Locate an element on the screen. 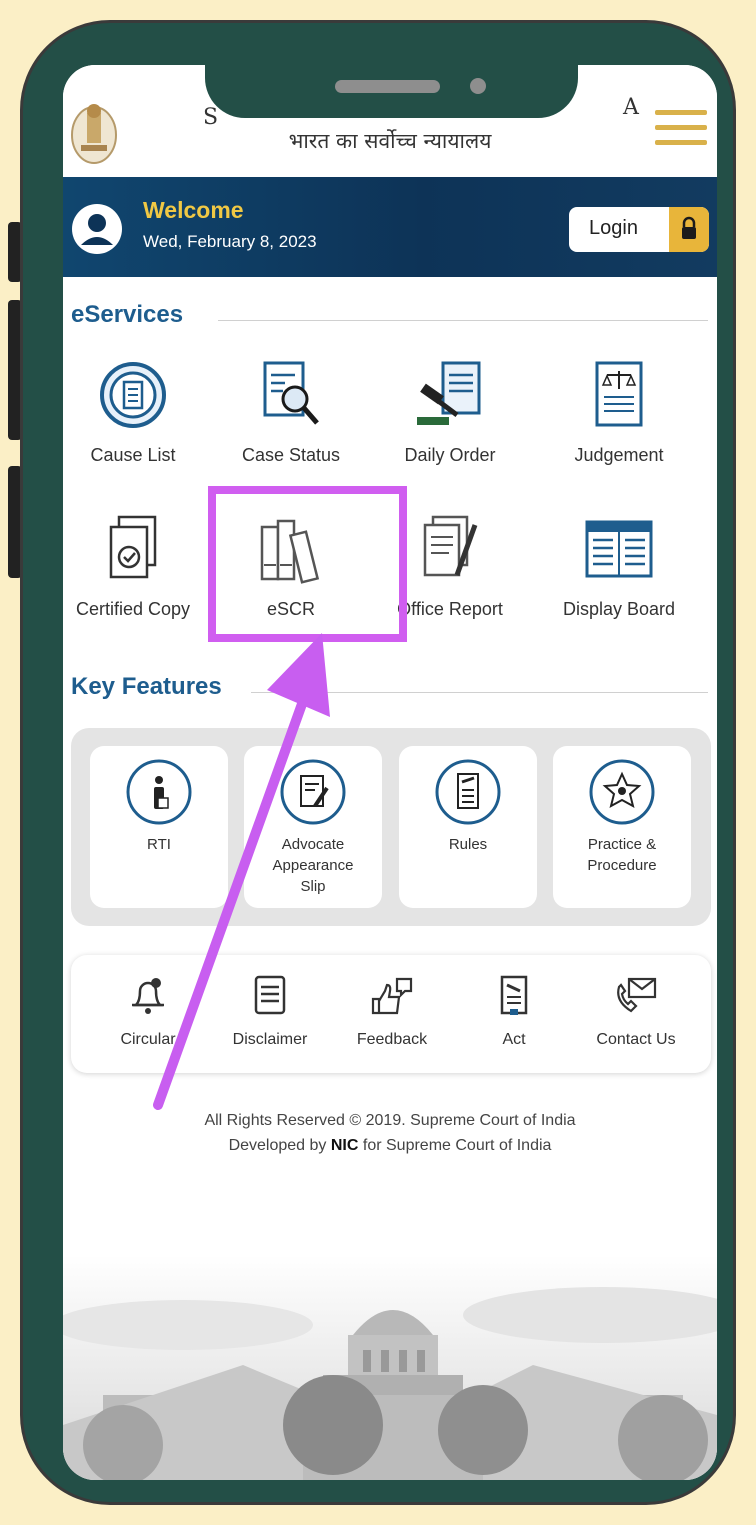 This screenshot has height=1525, width=756. welcome-banner: Welcome Wed, February 8, 2023 Login is located at coordinates (390, 227).